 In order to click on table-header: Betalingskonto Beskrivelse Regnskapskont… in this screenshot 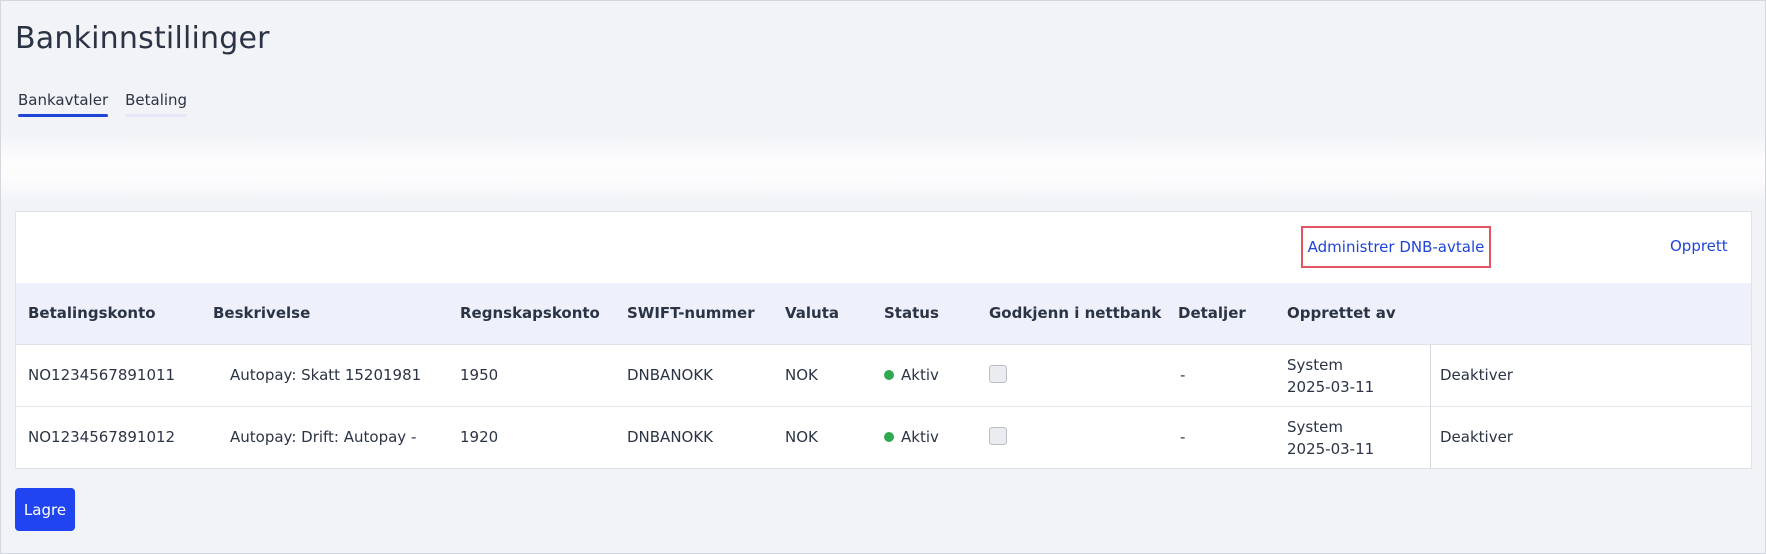, I will do `click(883, 314)`.